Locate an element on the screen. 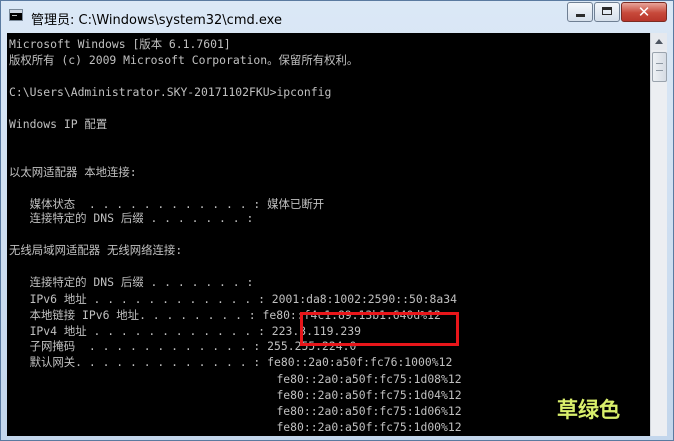  scroll-thumb is located at coordinates (659, 67).